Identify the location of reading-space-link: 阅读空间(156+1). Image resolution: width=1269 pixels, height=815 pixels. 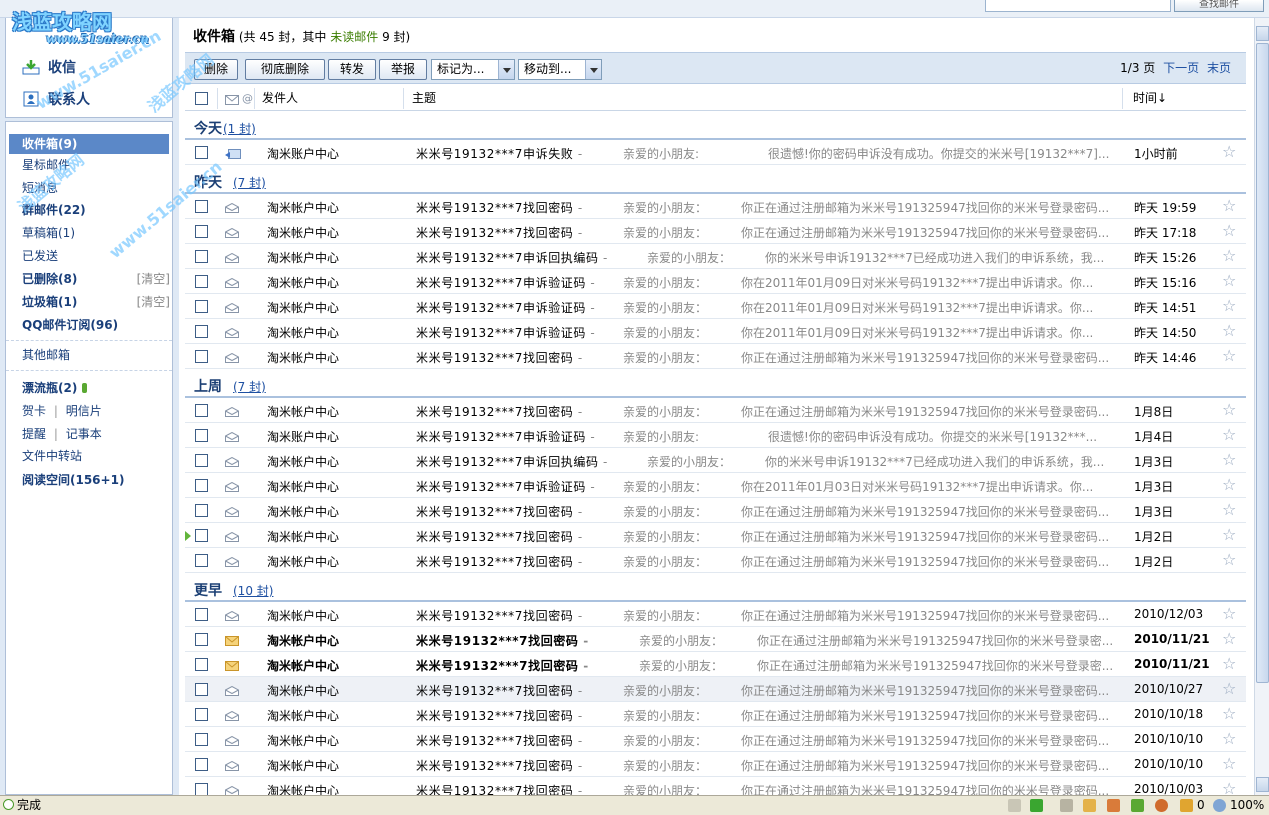
(89, 480).